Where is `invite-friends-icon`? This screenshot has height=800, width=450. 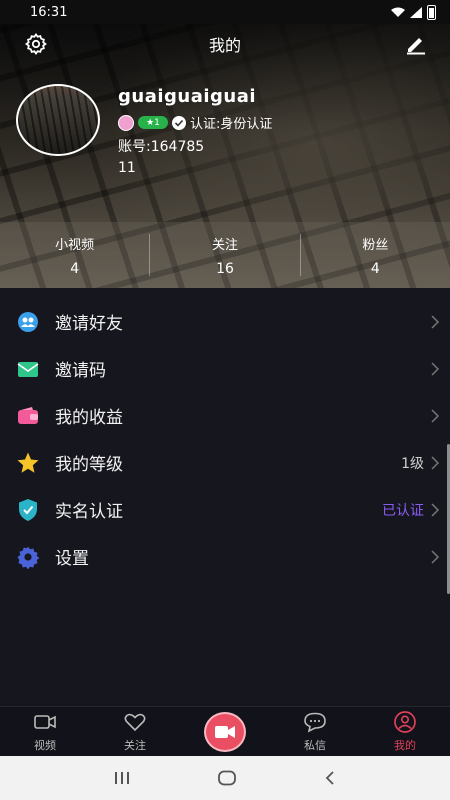 invite-friends-icon is located at coordinates (28, 322).